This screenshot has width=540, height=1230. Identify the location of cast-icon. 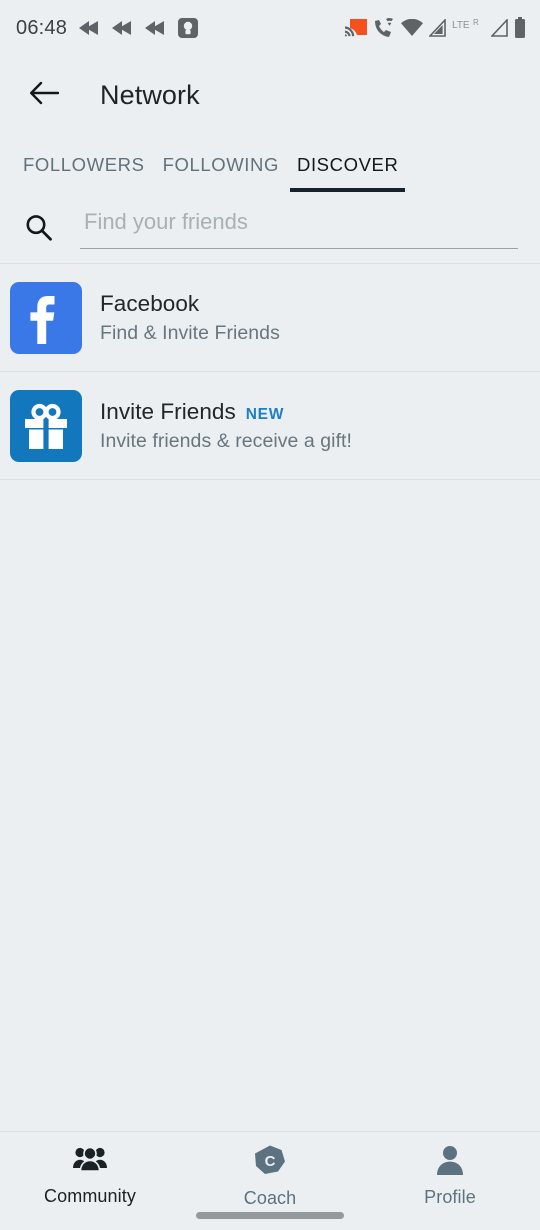
(356, 28).